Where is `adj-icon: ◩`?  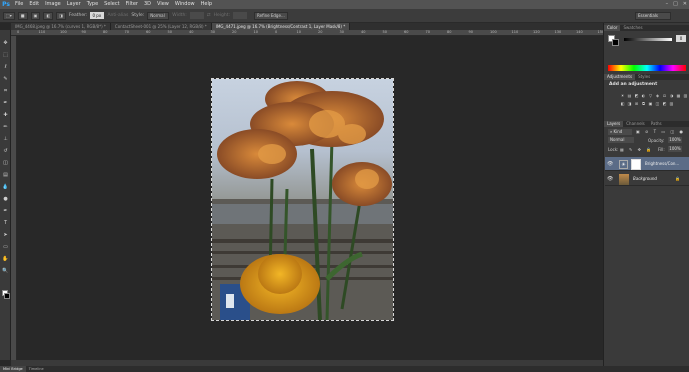 adj-icon: ◩ is located at coordinates (664, 103).